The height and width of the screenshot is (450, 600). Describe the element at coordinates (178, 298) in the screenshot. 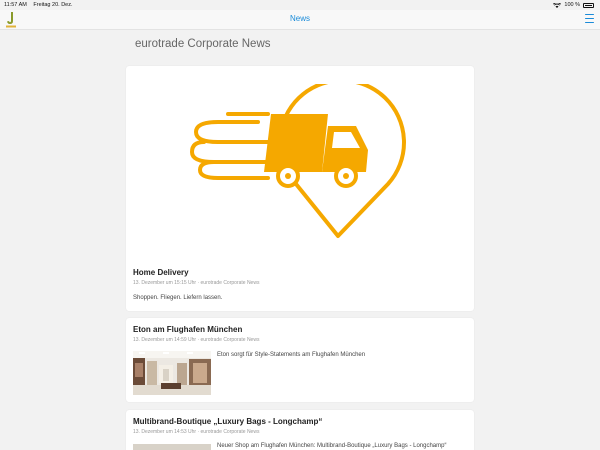

I see `article-description: Shoppen. Fliegen. Liefern lassen.` at that location.